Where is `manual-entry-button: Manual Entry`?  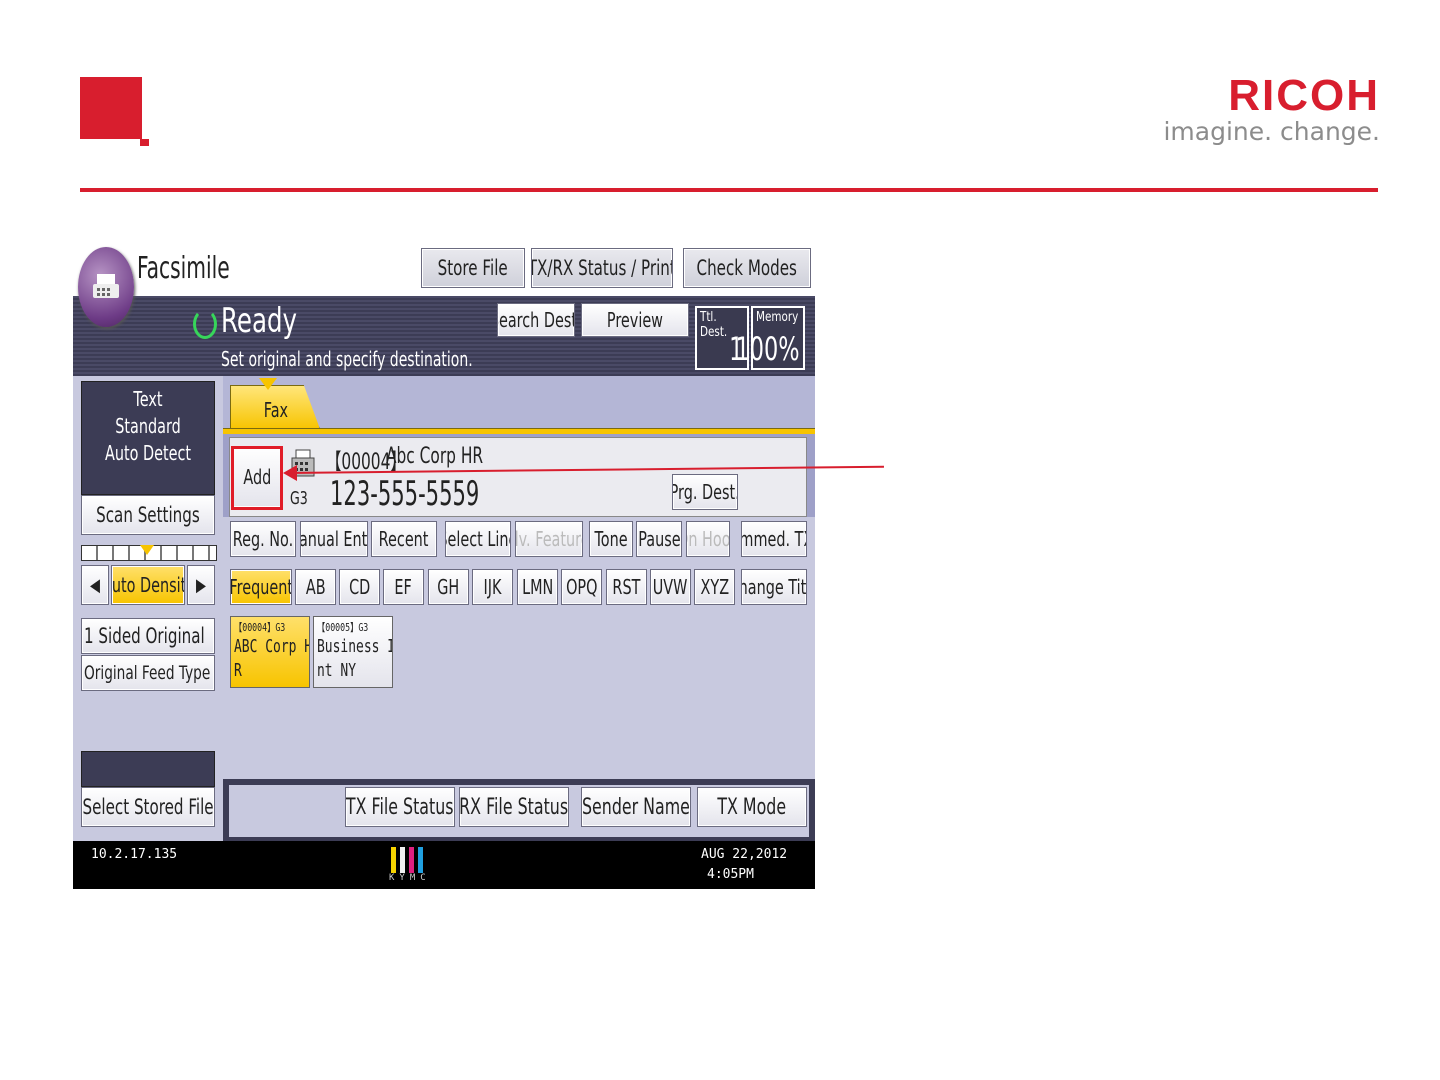 manual-entry-button: Manual Entry is located at coordinates (334, 539).